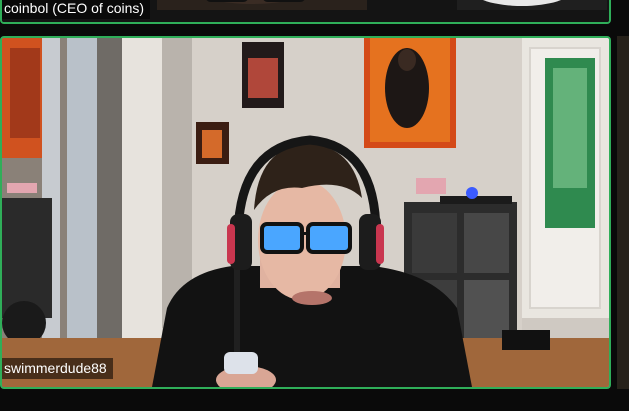 Image resolution: width=629 pixels, height=411 pixels. I want to click on participant-tile-top: coinbol (CEO of coins), so click(305, 12).